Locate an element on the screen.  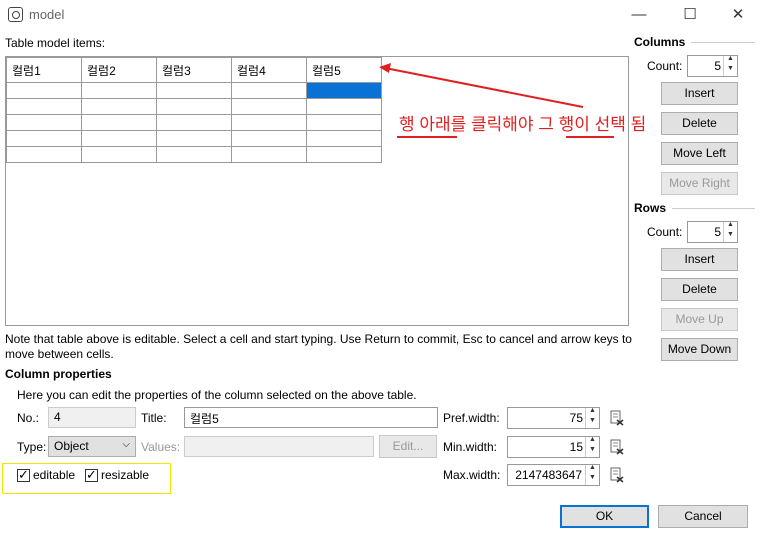
min-width-value: 15 is located at coordinates (576, 447).